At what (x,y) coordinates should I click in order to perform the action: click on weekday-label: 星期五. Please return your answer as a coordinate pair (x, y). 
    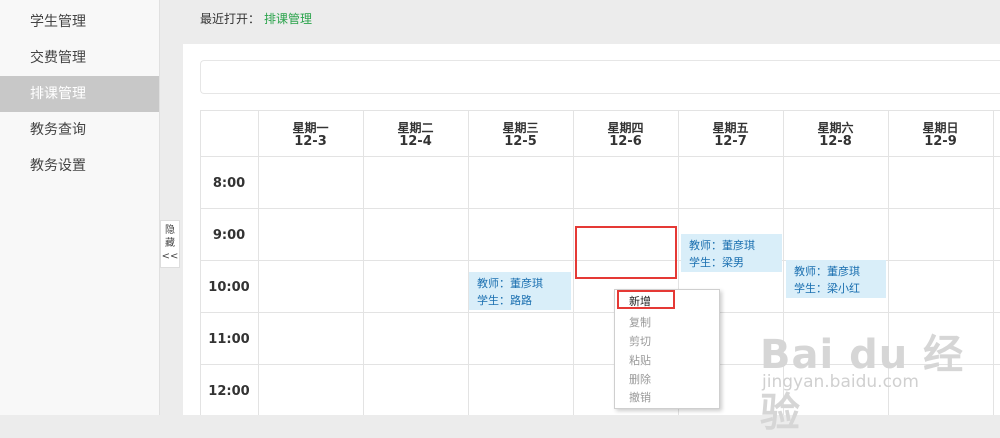
    Looking at the image, I should click on (730, 128).